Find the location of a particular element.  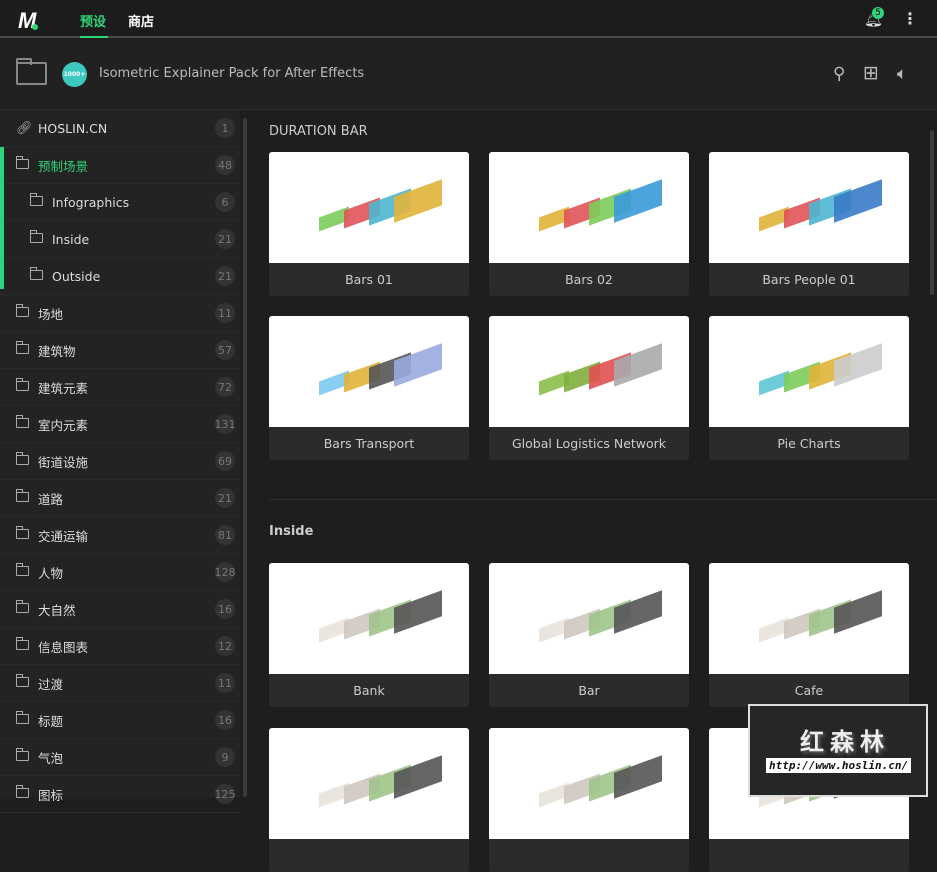

item-count: 6 is located at coordinates (225, 202).